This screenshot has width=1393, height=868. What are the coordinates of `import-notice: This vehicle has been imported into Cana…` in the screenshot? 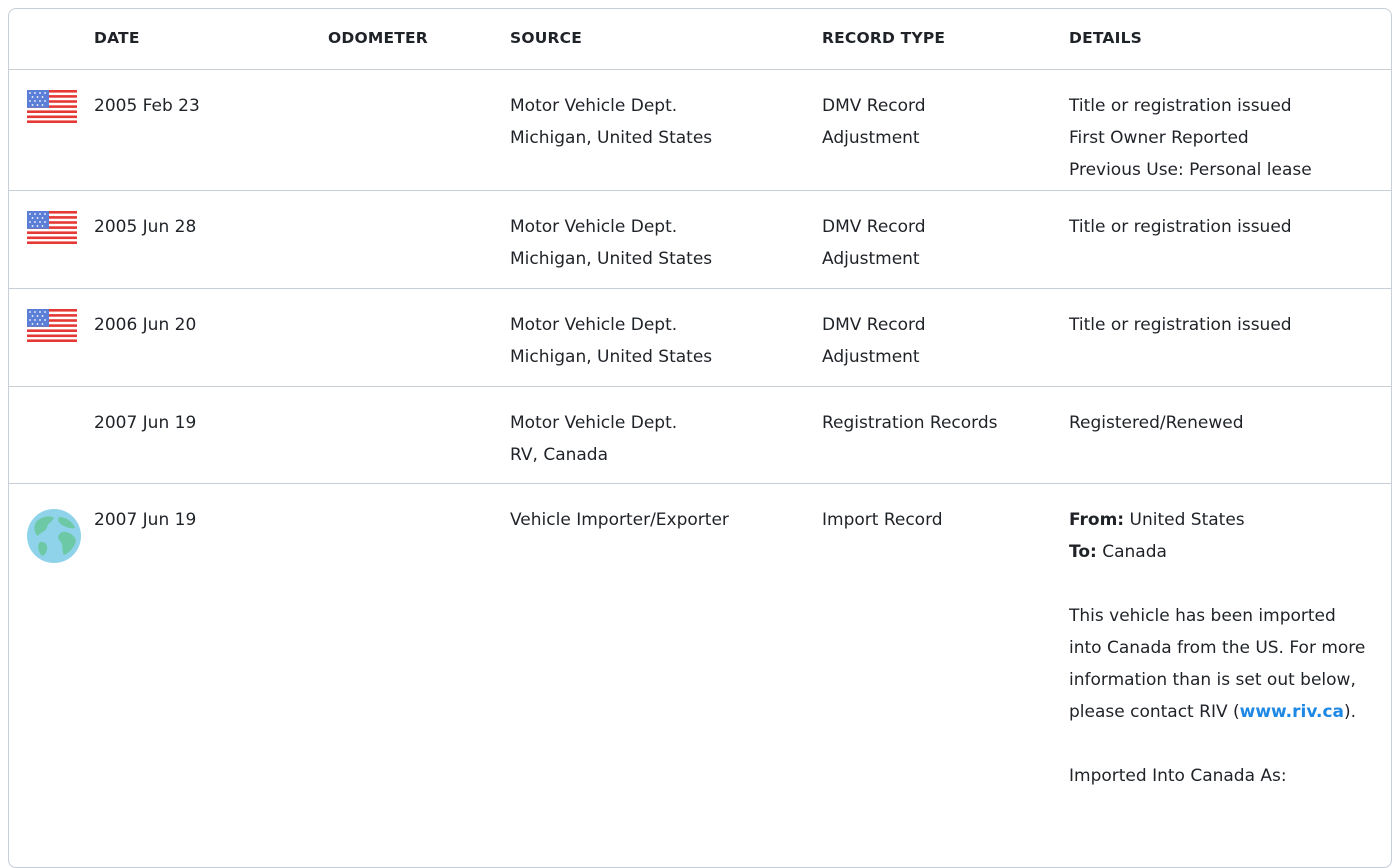 It's located at (1219, 664).